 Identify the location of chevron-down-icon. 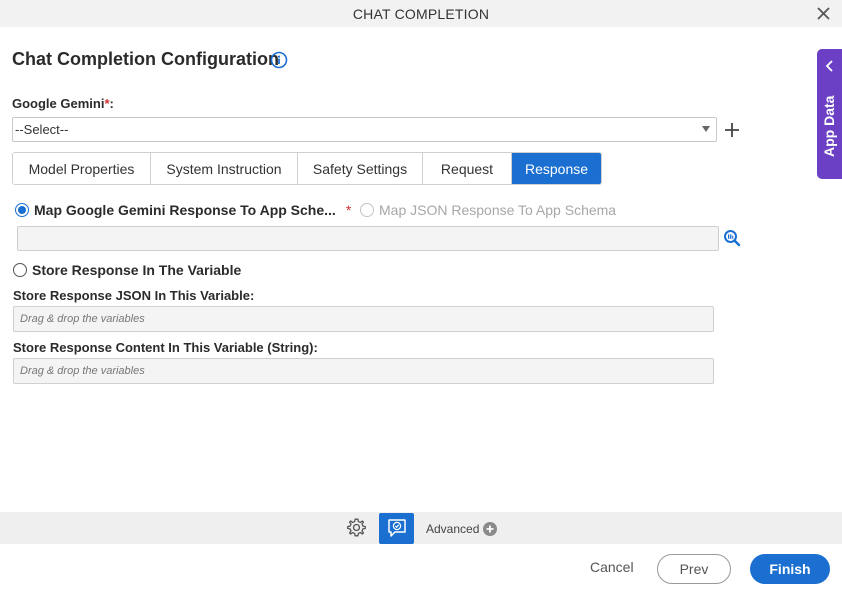
(706, 129).